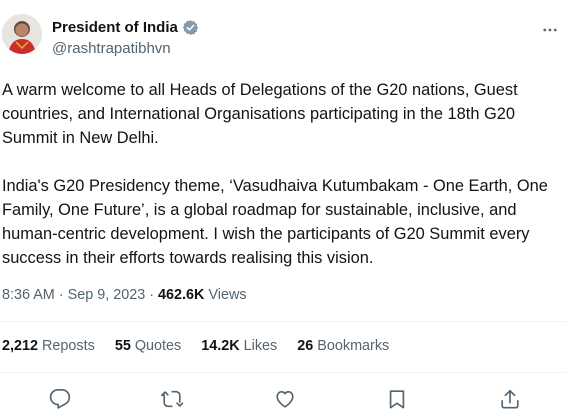  What do you see at coordinates (28, 295) in the screenshot?
I see `tweet-time: 8:36 AM` at bounding box center [28, 295].